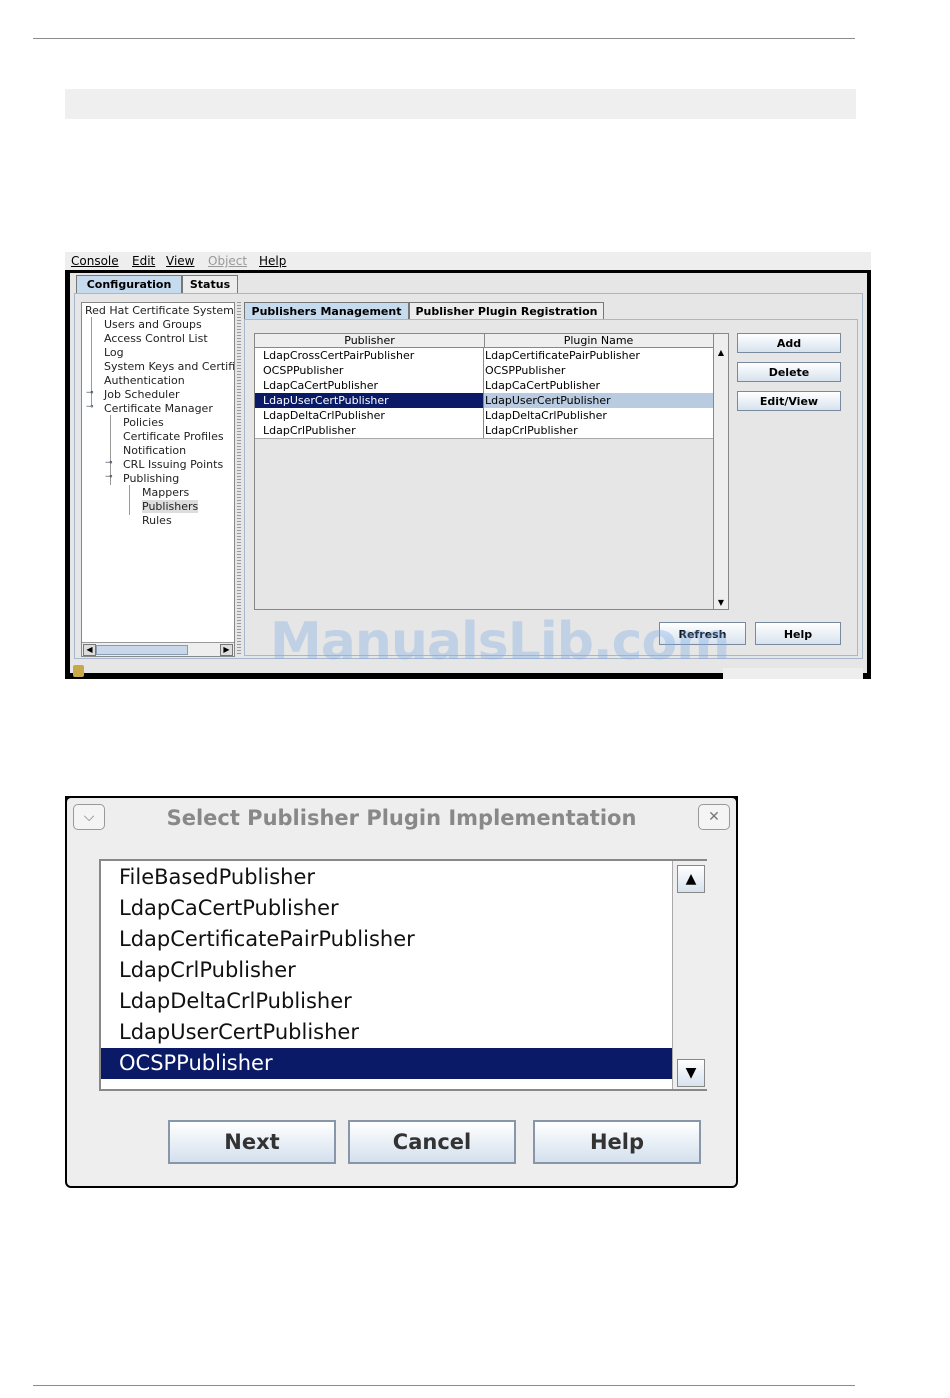  I want to click on list-vertical-scrollbar: ▲ ▼, so click(689, 975).